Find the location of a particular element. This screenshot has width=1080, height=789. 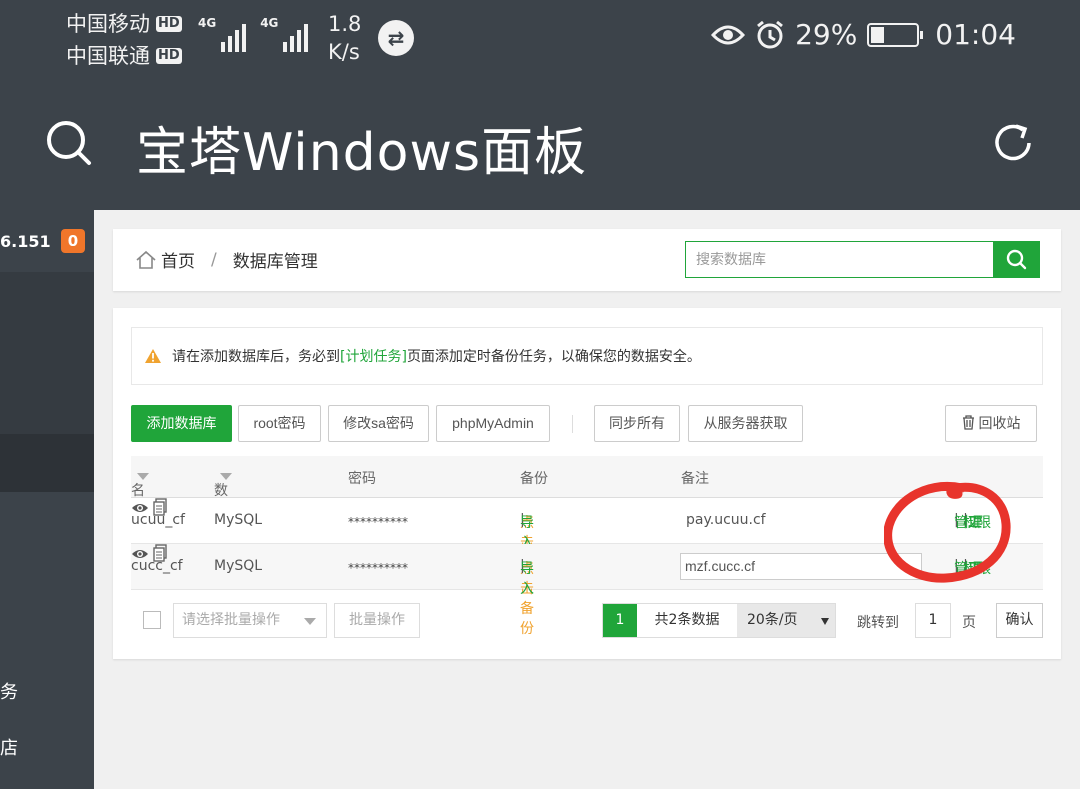

batch-operation-select: 请选择批量操作 is located at coordinates (250, 620).